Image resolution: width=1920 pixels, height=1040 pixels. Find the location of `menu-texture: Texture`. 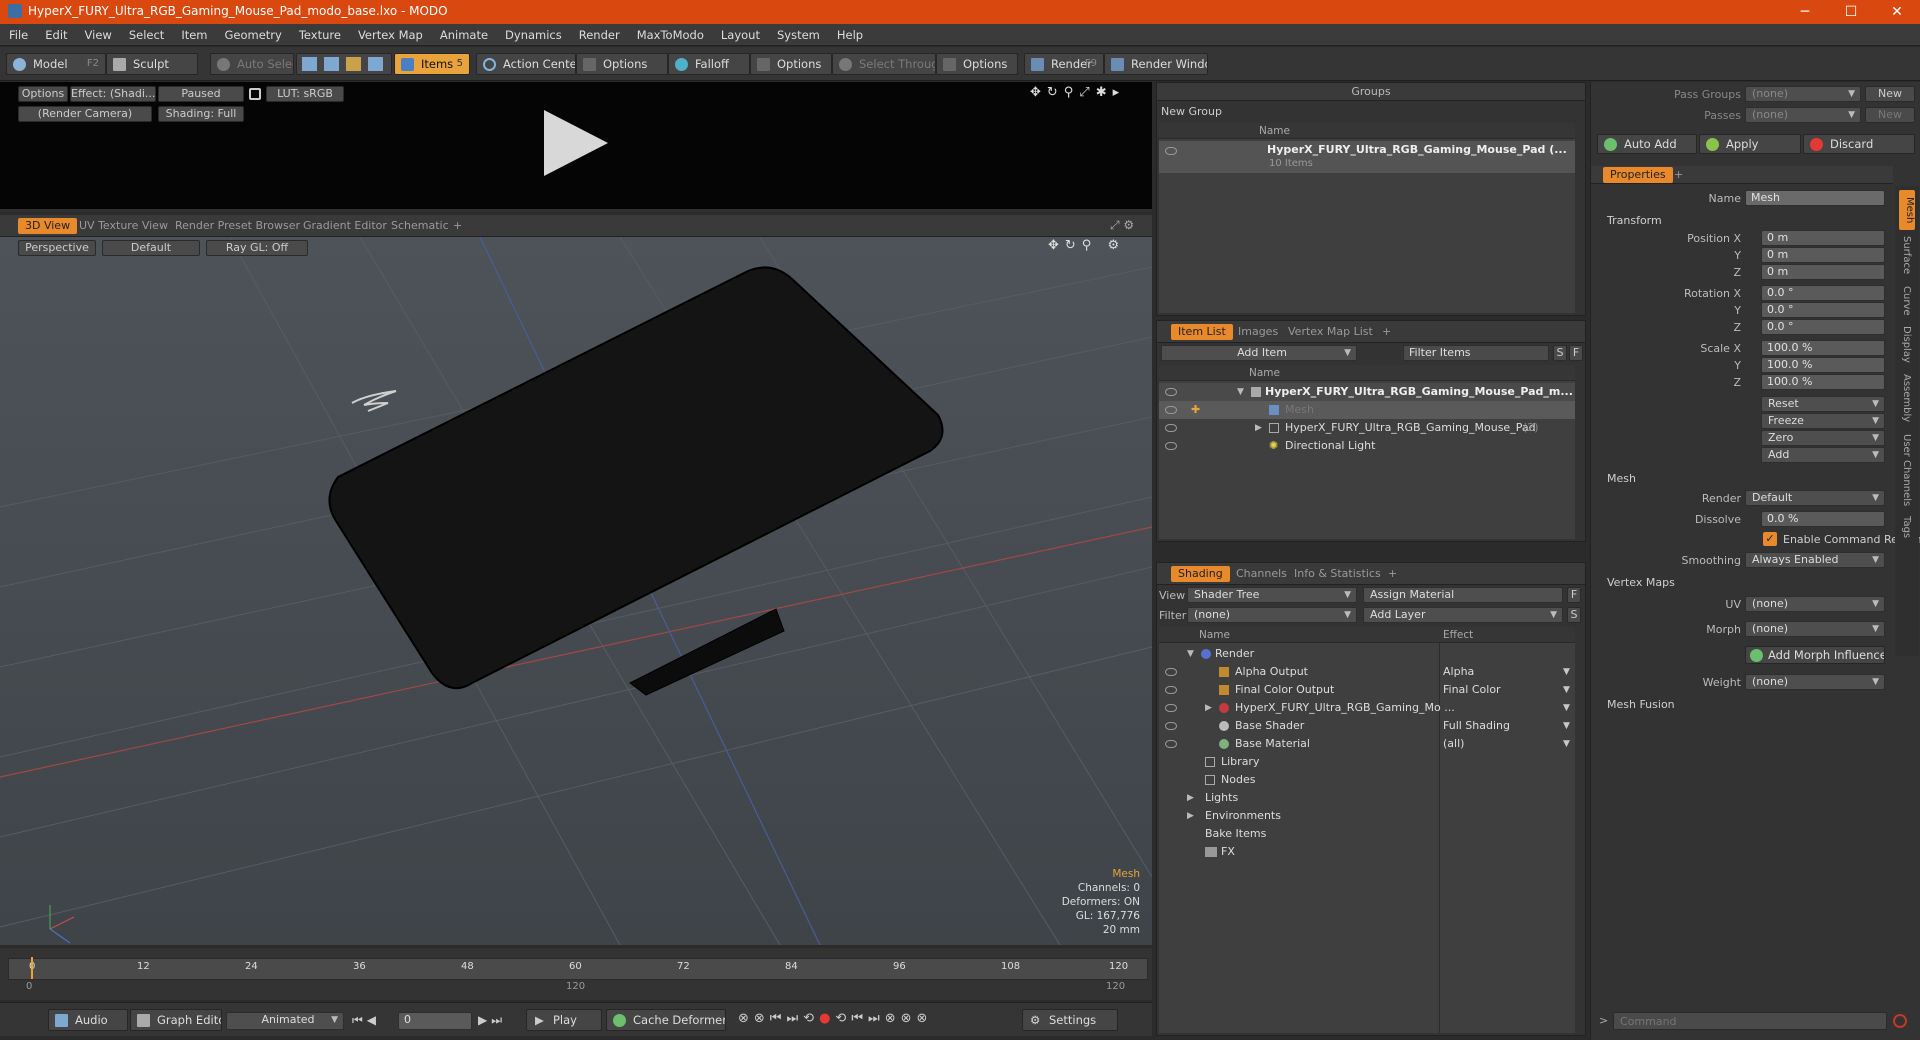

menu-texture: Texture is located at coordinates (319, 33).